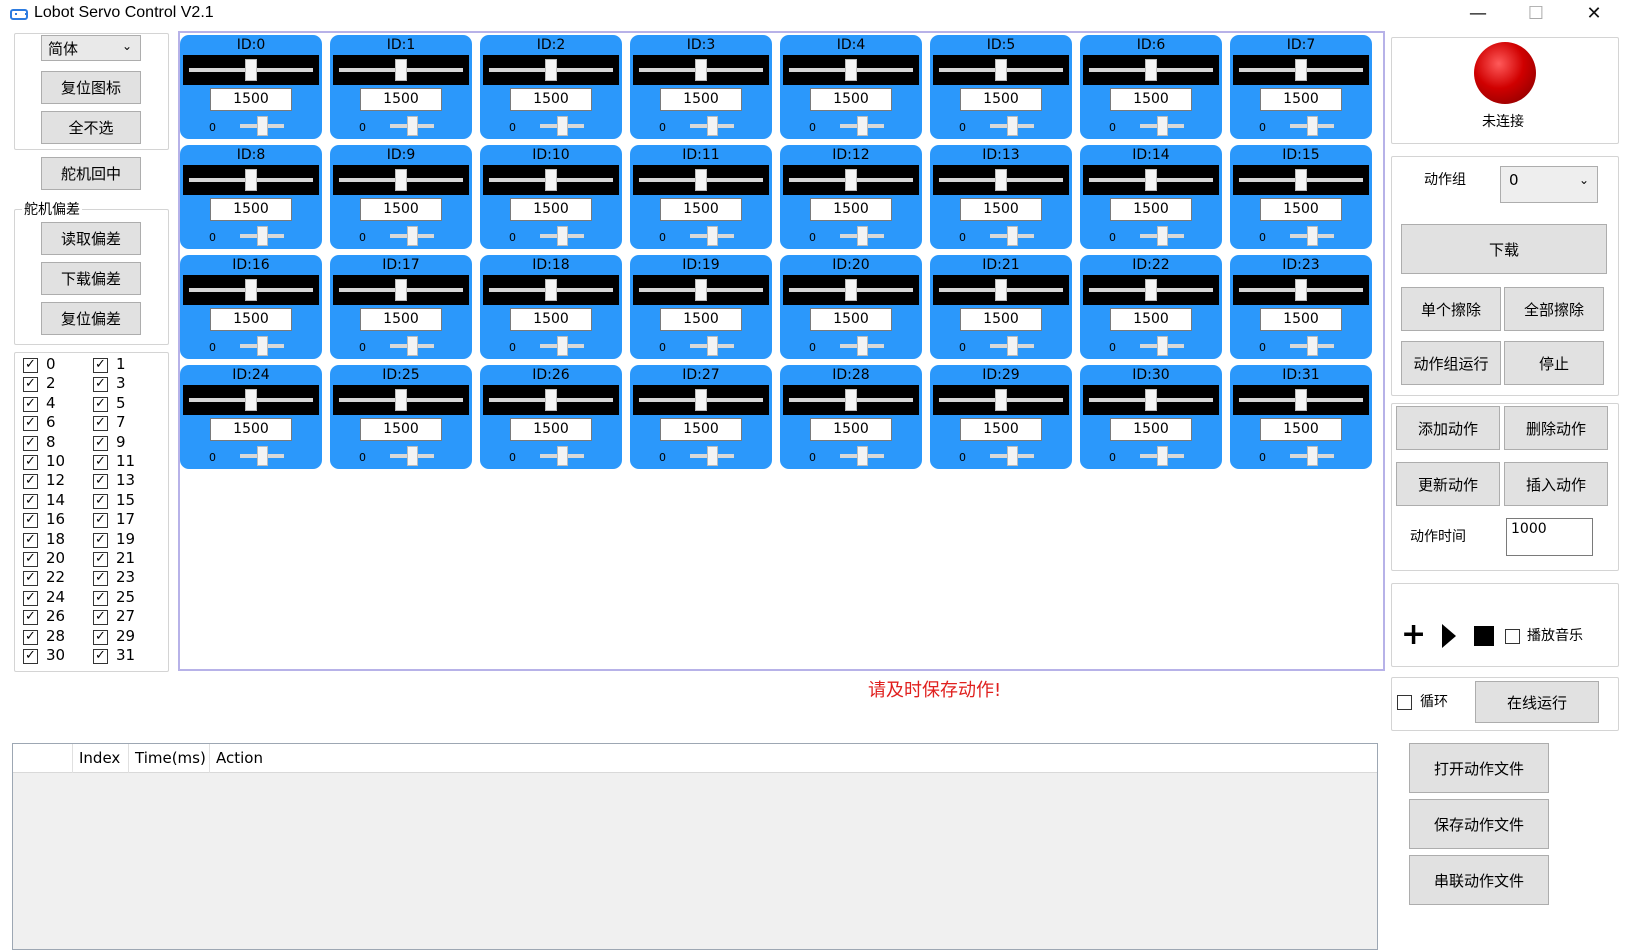  Describe the element at coordinates (270, 758) in the screenshot. I see `column-header-action: Action` at that location.